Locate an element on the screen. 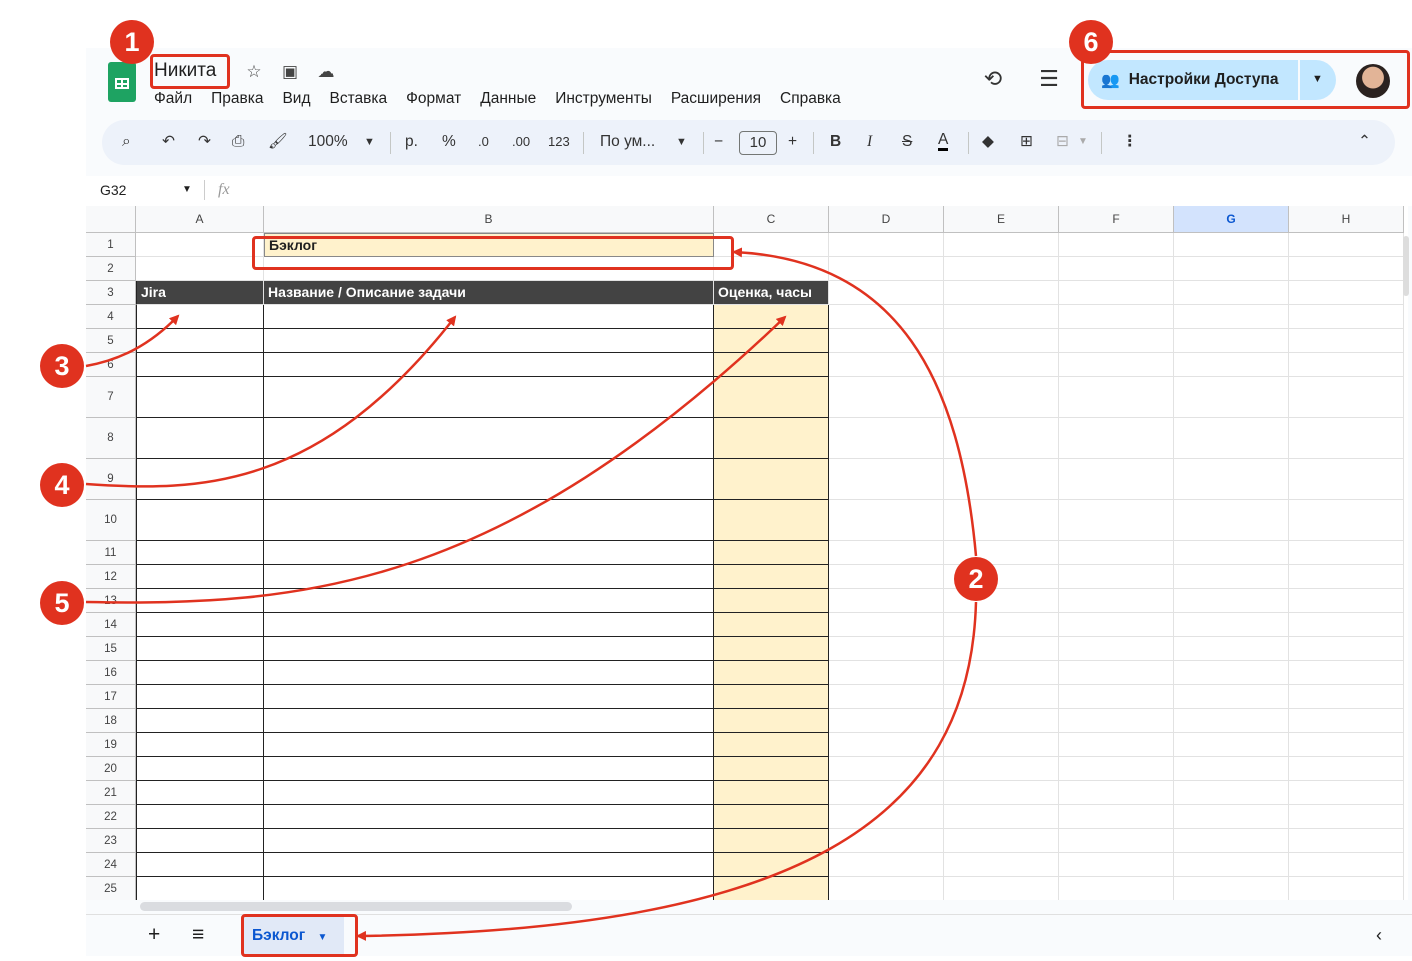 Image resolution: width=1412 pixels, height=961 pixels. annotation-badge-1: 1 is located at coordinates (132, 42).